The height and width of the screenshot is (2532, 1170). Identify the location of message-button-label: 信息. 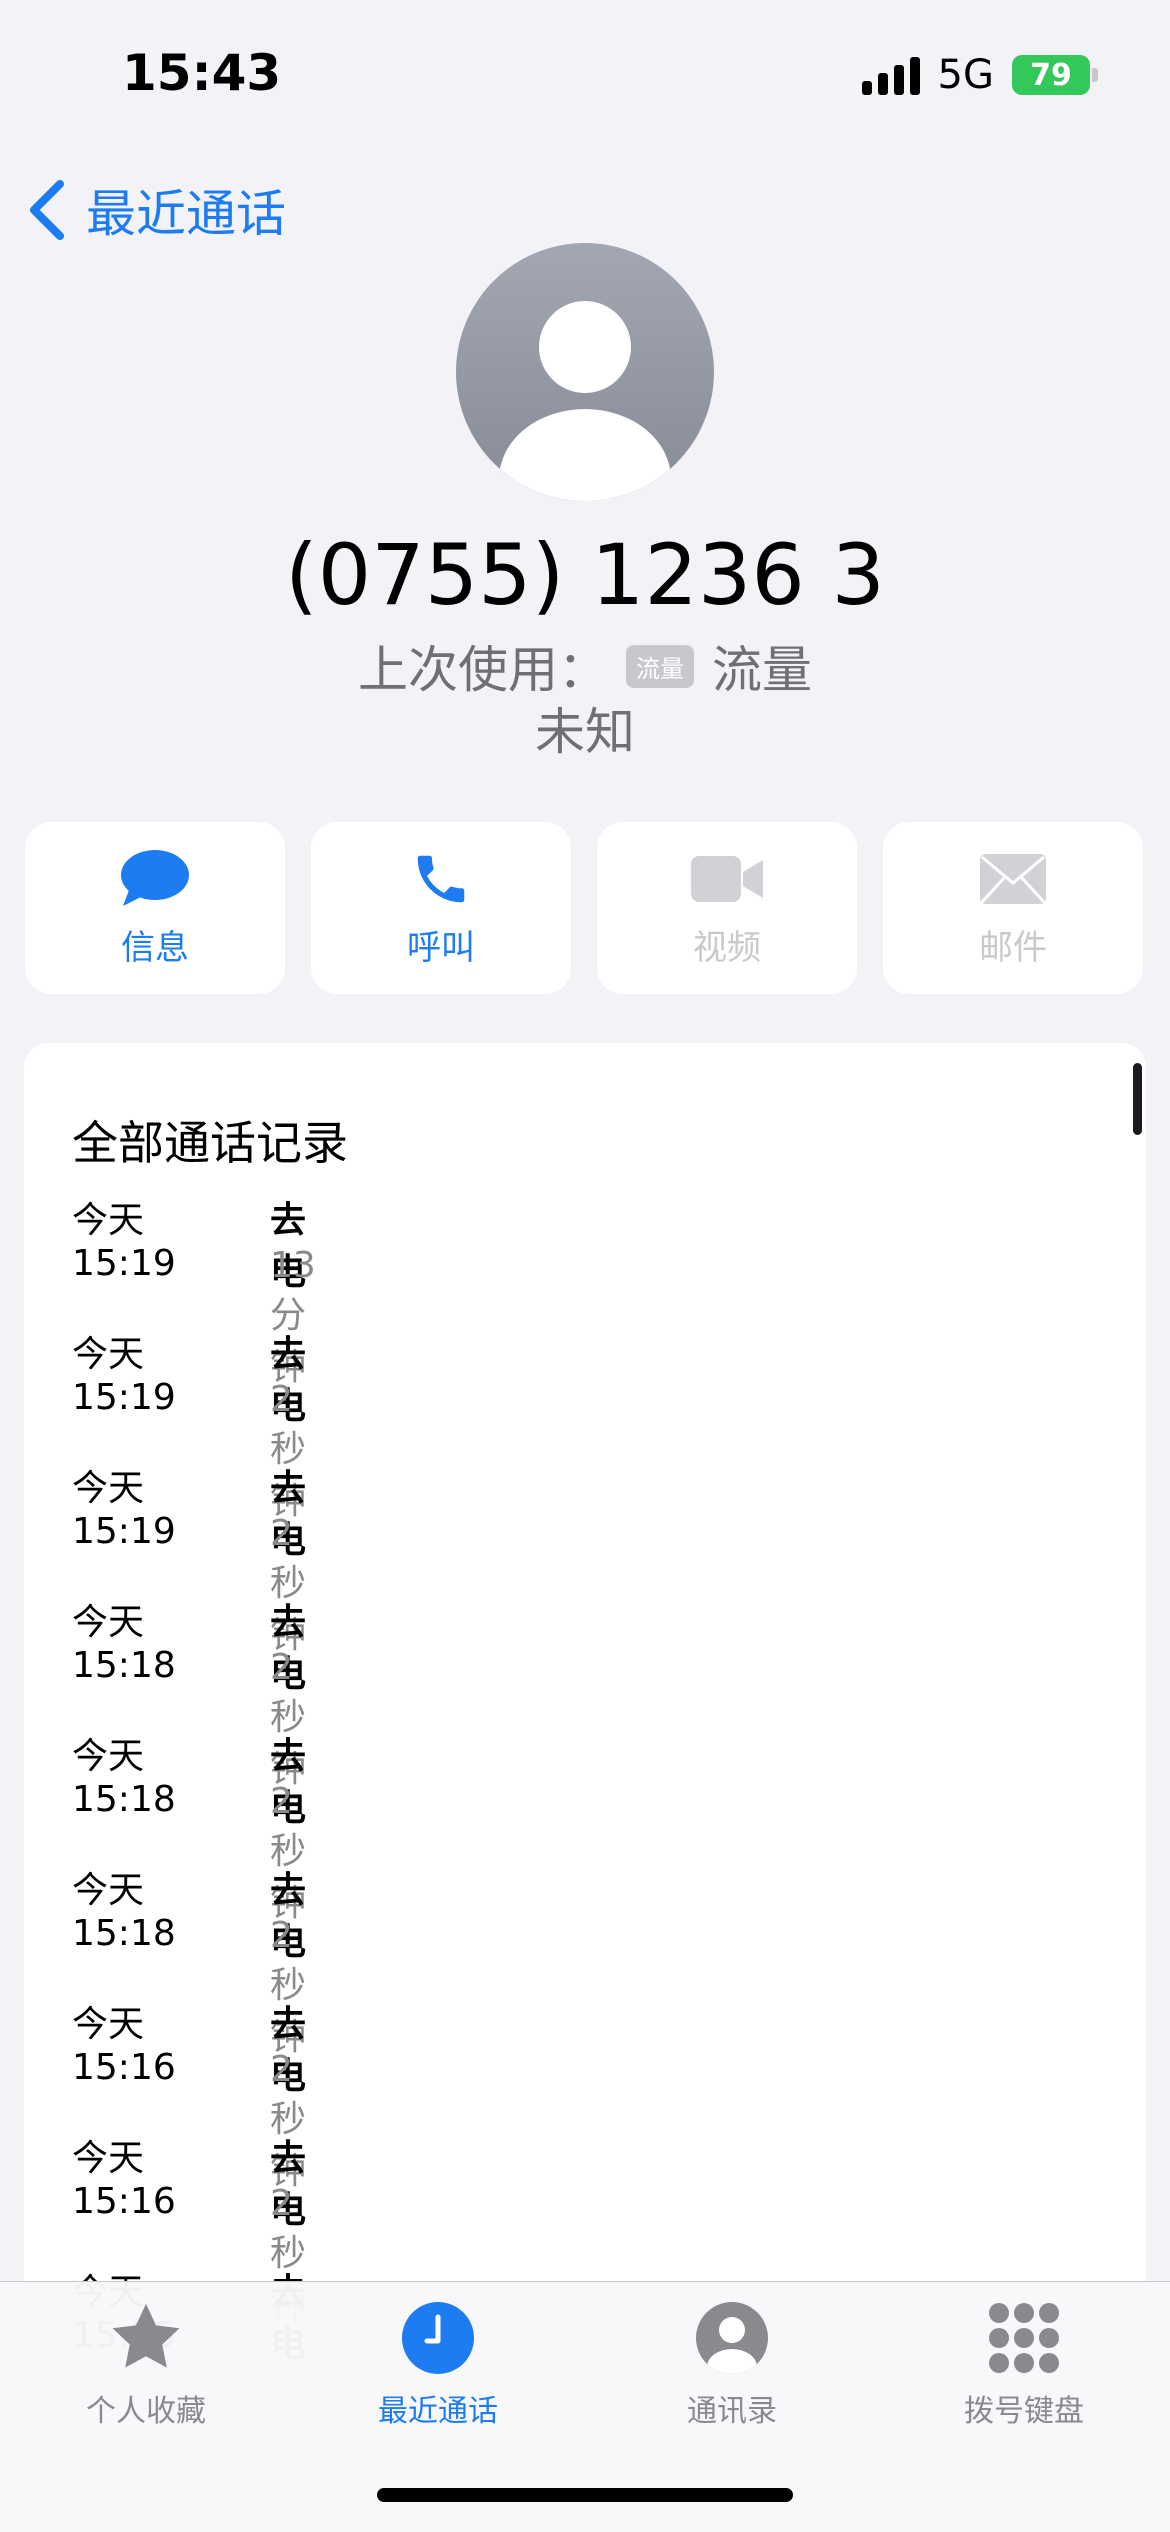
(155, 947).